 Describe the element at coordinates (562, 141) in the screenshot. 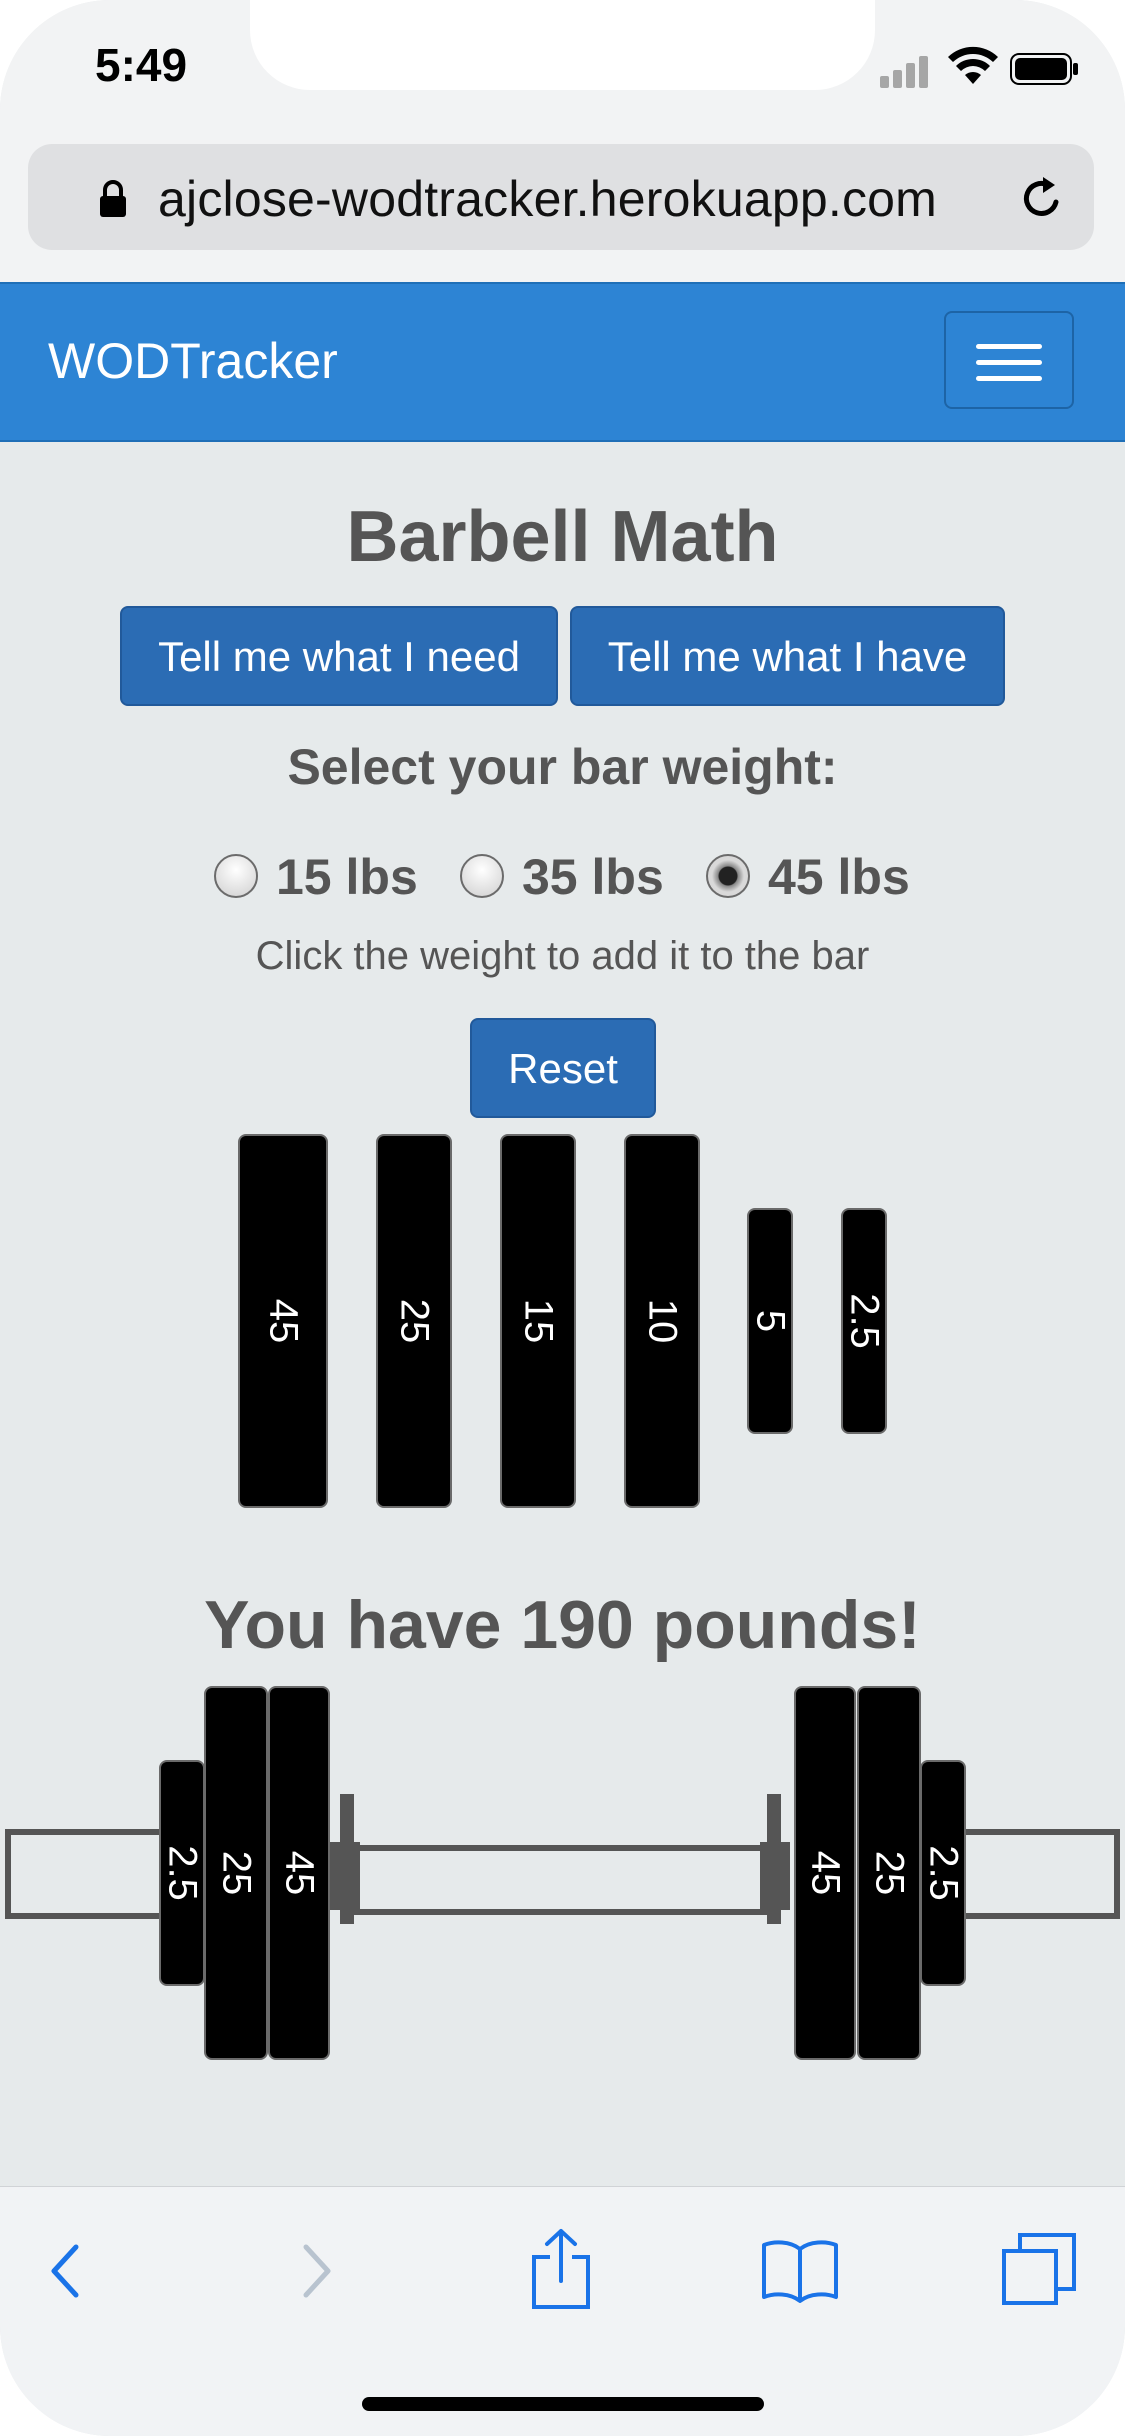

I see `browser-chrome: 5:49 ajclose-wodtracker.herokuapp.com` at that location.